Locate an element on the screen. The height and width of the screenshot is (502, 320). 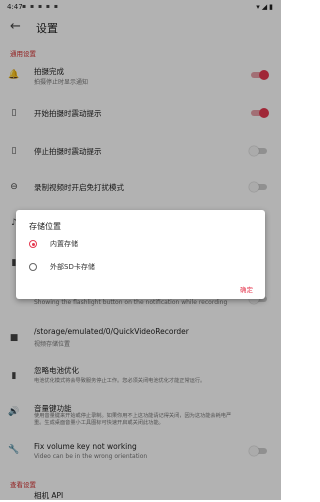
radio-external-sd is located at coordinates (33, 267).